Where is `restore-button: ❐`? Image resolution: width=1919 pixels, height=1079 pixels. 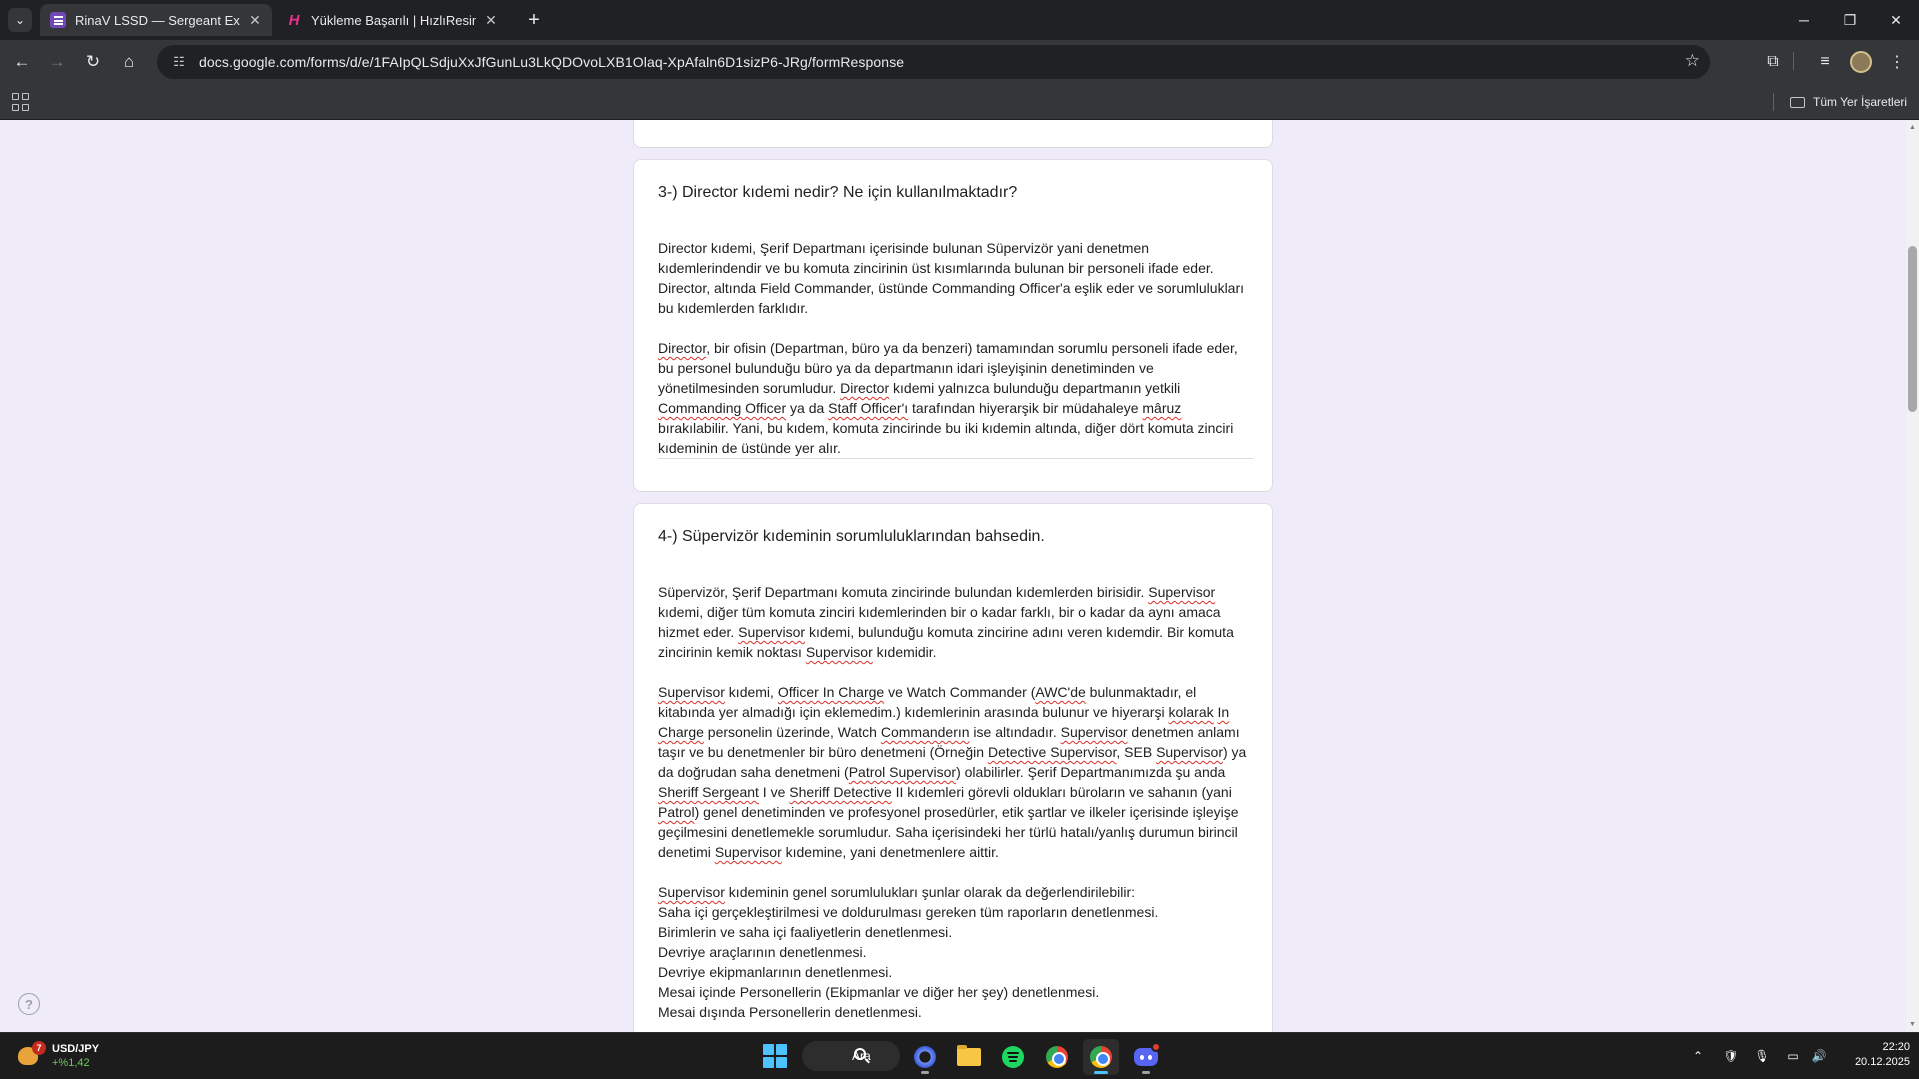
restore-button: ❐ is located at coordinates (1850, 20).